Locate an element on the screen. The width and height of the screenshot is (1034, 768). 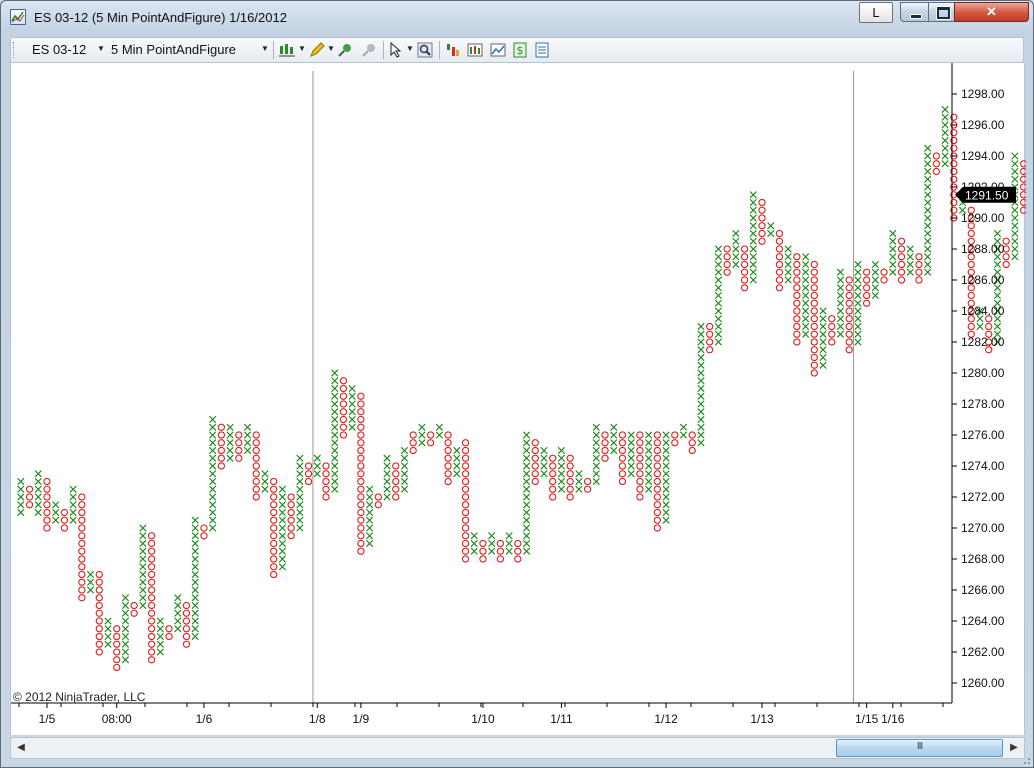
minimize-button is located at coordinates (914, 12).